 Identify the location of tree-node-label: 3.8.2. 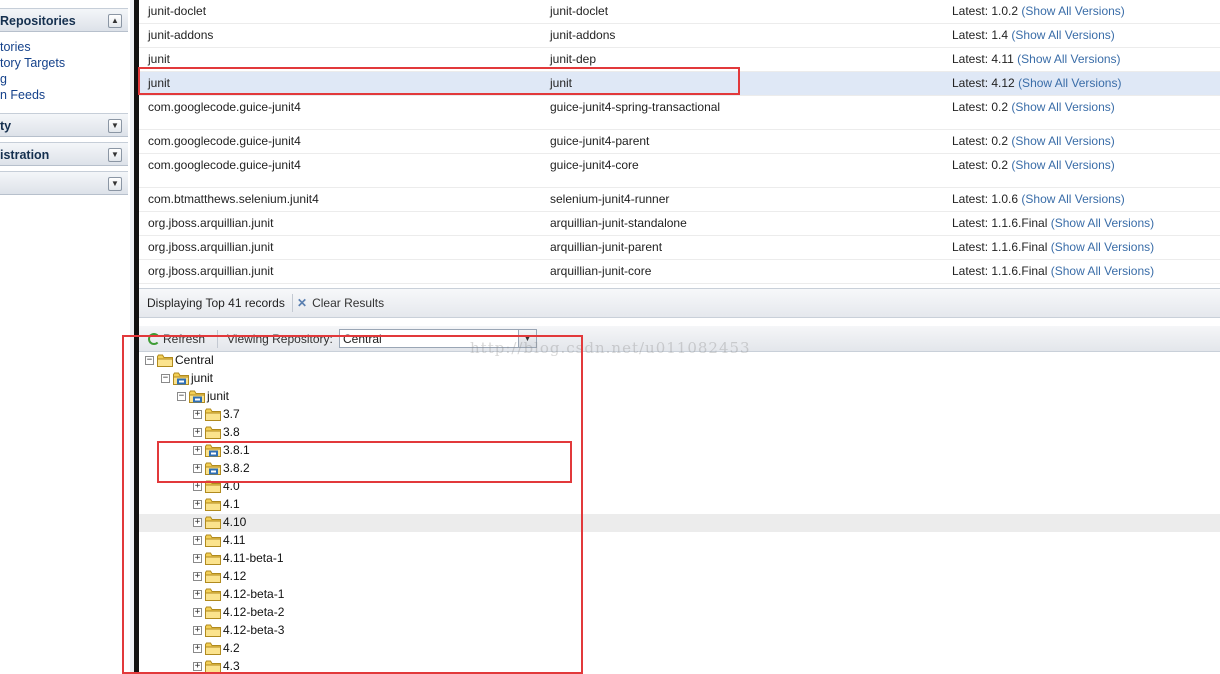
(236, 468).